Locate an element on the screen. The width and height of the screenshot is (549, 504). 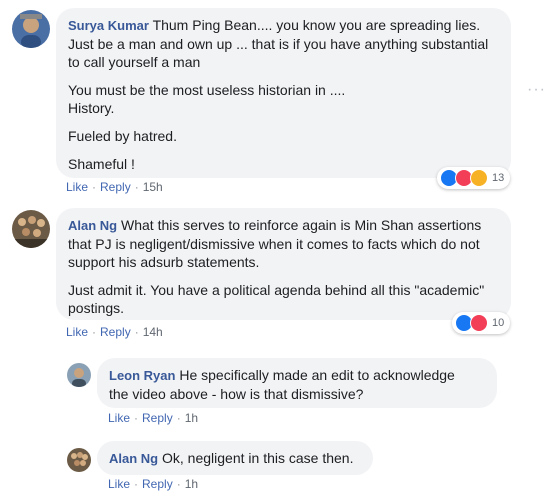
reaction-count: 10 is located at coordinates (498, 323).